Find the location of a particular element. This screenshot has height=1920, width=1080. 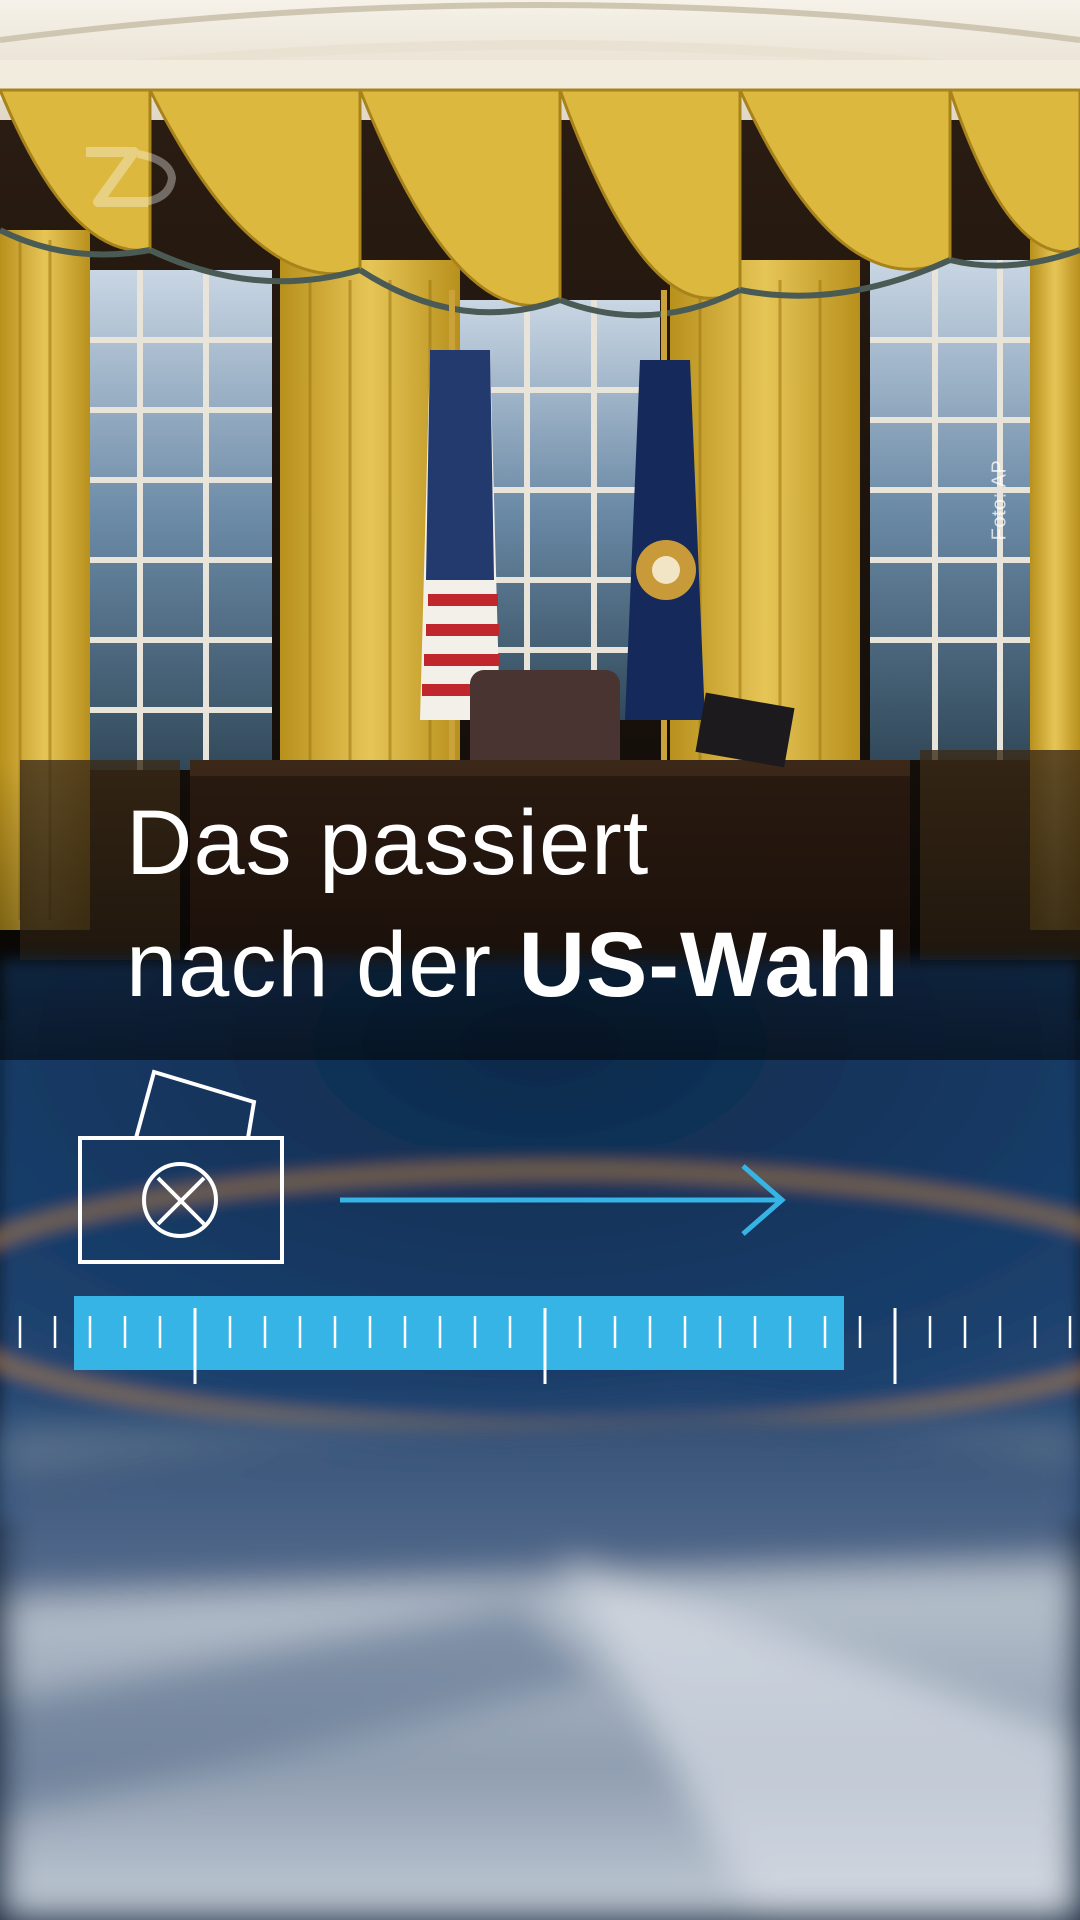

headline-line-2: nach der US-Wahl is located at coordinates (513, 965).